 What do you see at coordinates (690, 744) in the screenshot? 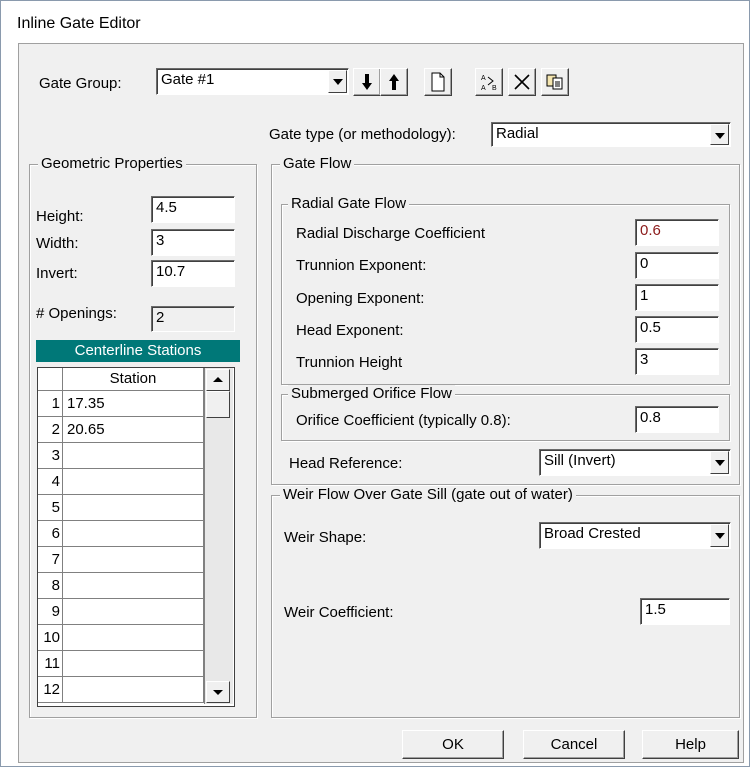
I see `help-button: Help` at bounding box center [690, 744].